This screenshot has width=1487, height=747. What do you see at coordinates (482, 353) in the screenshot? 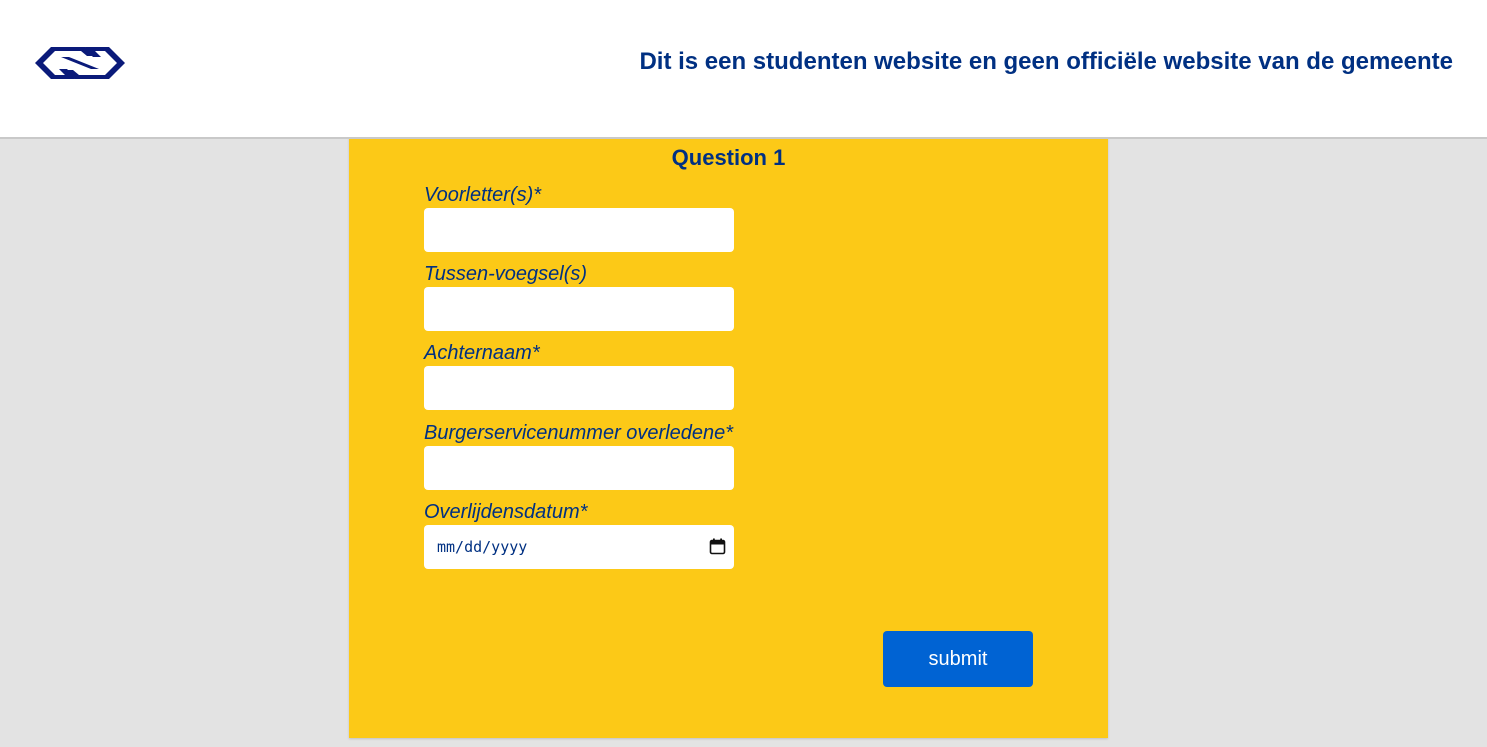
I see `surname-label: Achternaam*` at bounding box center [482, 353].